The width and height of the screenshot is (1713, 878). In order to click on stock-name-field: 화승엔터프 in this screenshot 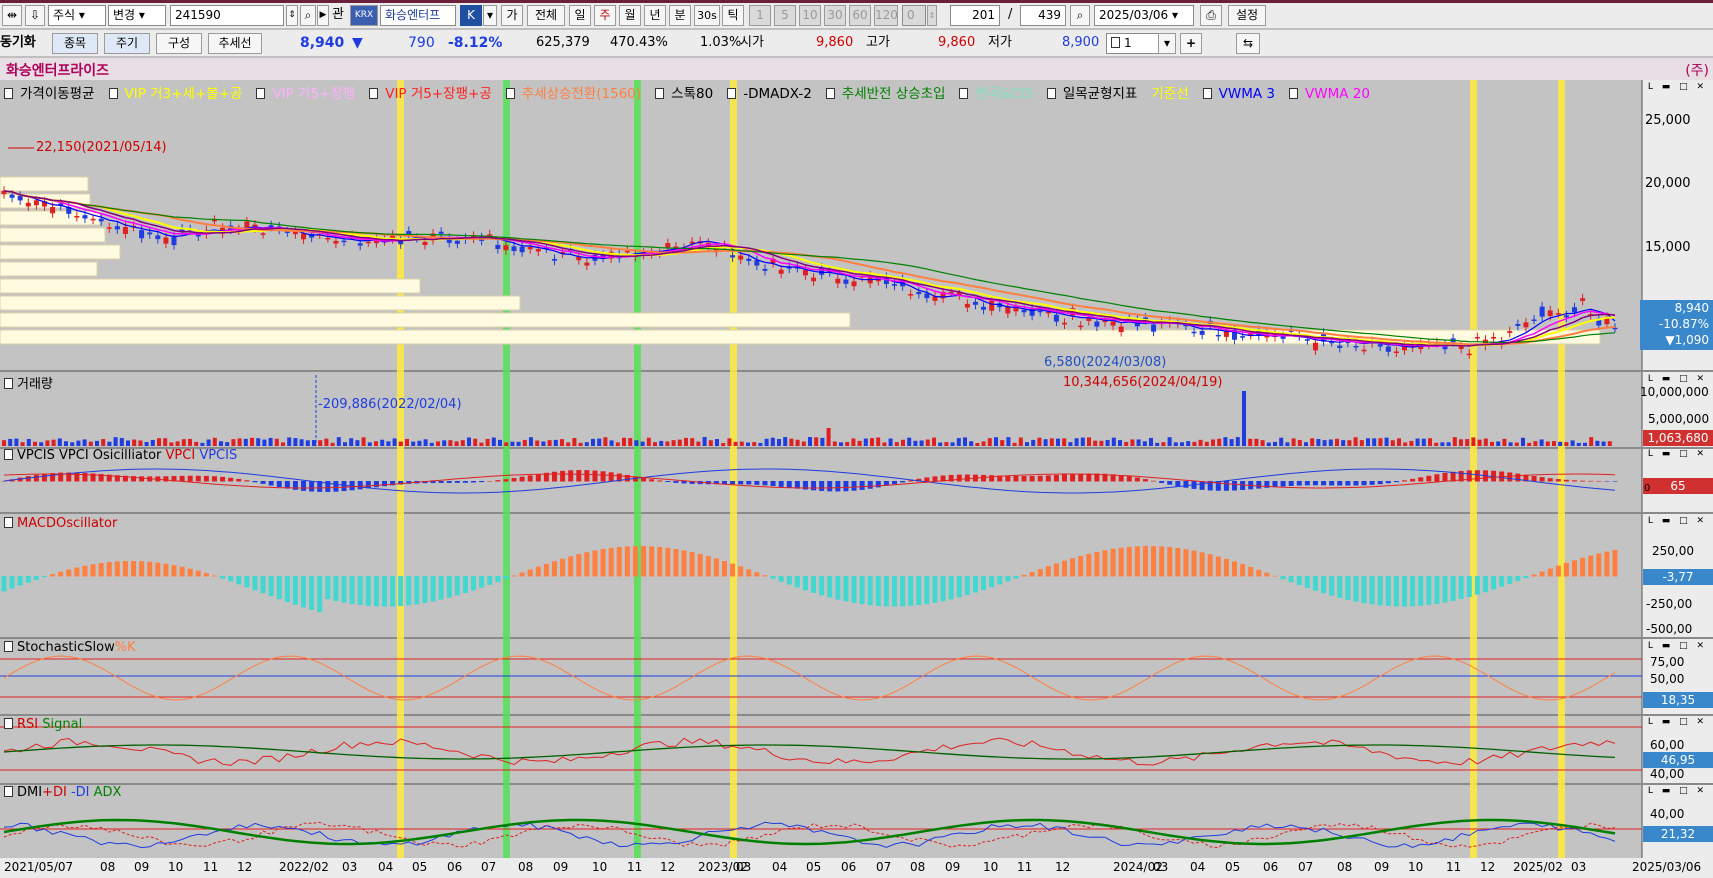, I will do `click(418, 15)`.